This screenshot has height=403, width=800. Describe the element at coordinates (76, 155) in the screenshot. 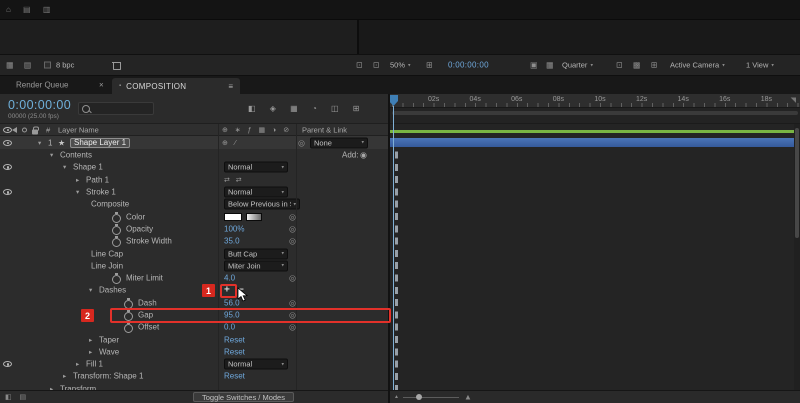

I see `property-label: Contents` at that location.